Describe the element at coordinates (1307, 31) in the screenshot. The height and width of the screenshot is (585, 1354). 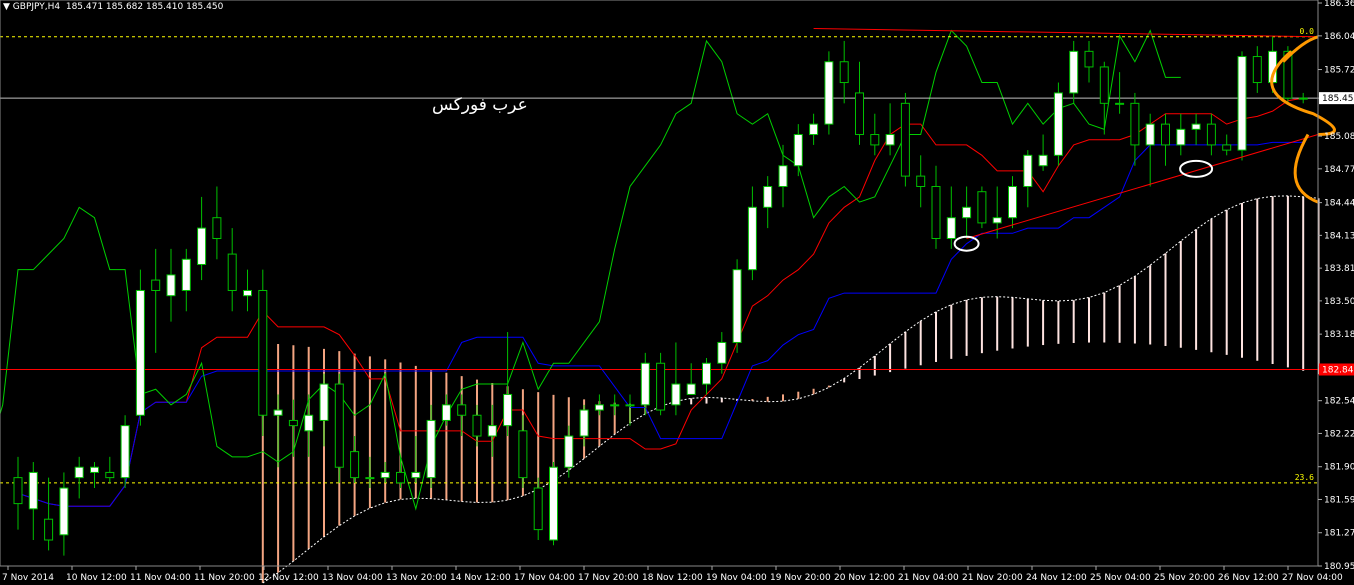
I see `level-label: 0.0` at that location.